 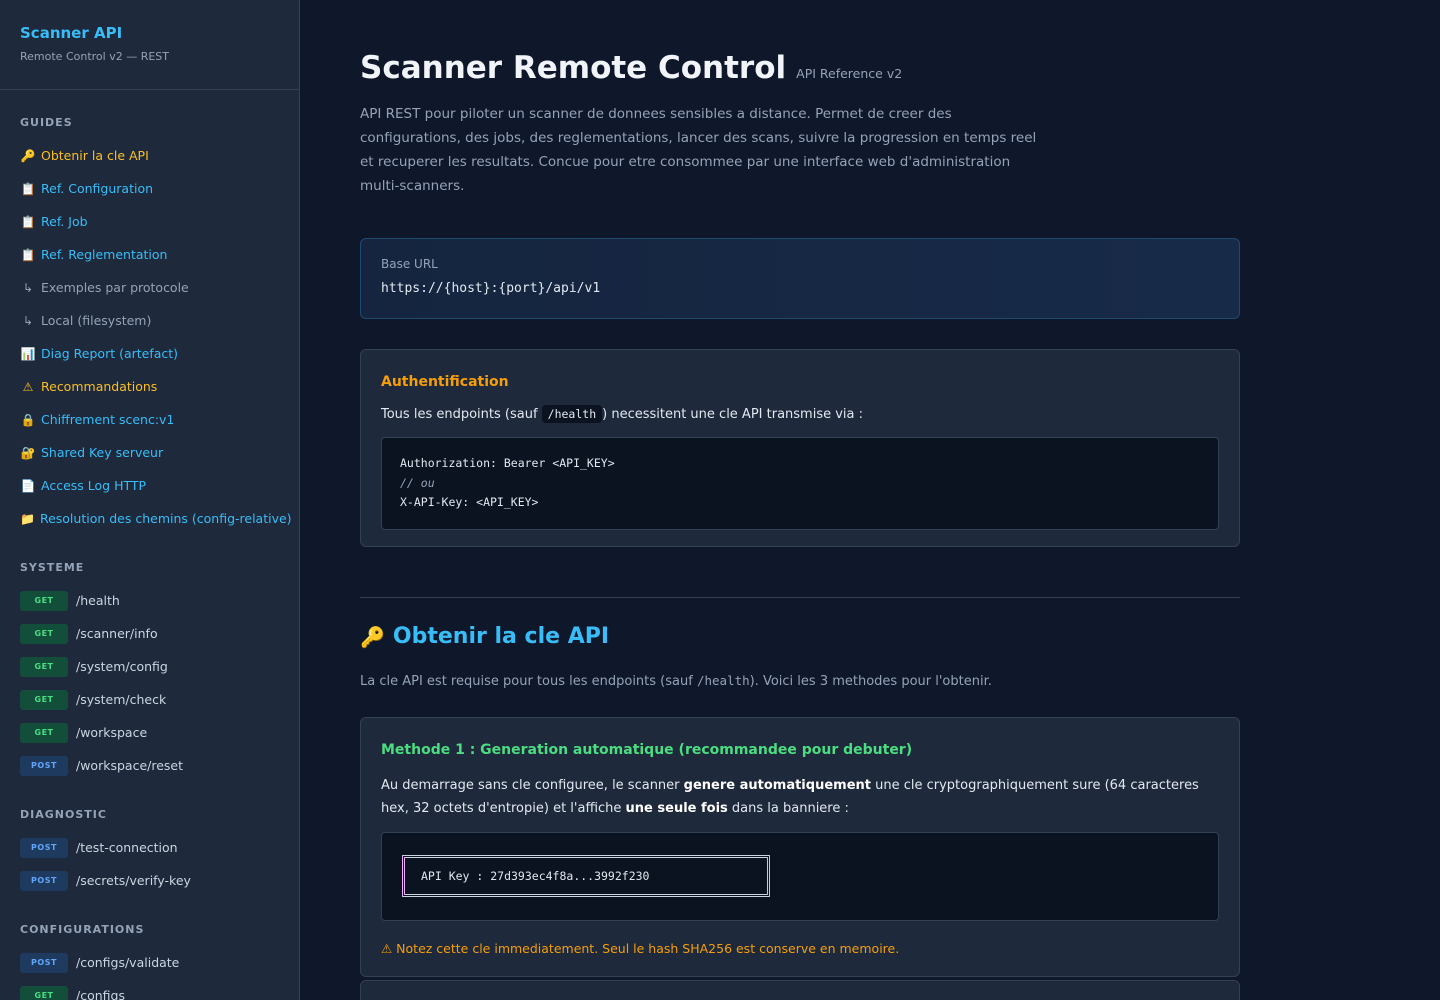 I want to click on desc-code: /health, so click(x=723, y=680).